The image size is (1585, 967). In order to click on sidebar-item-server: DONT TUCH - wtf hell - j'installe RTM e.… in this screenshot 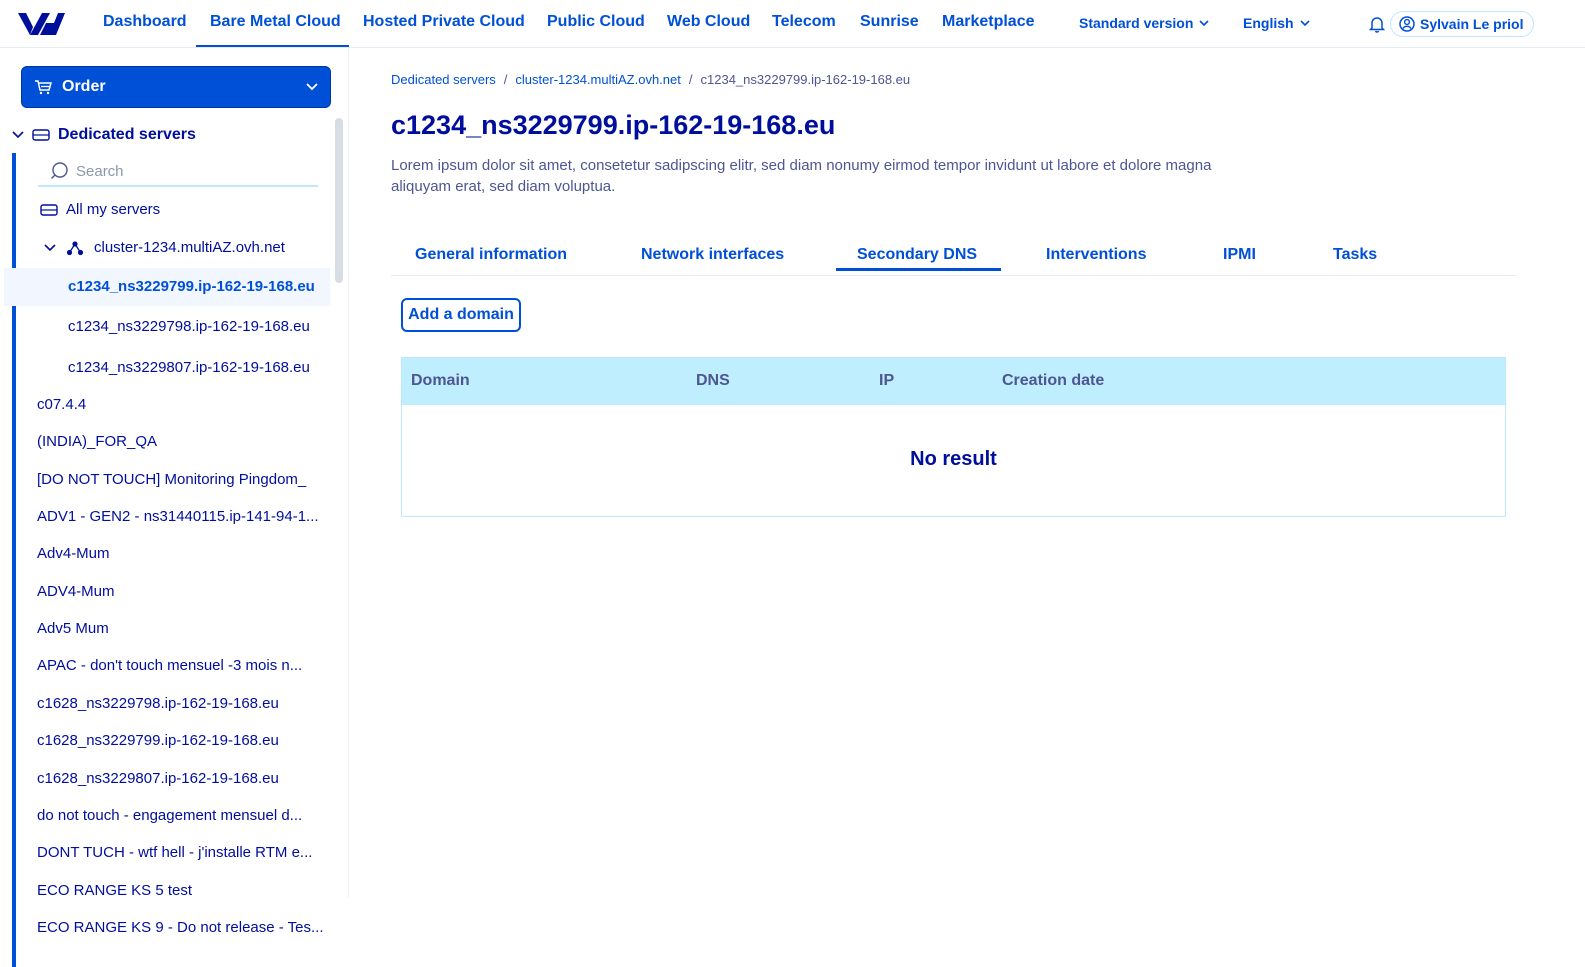, I will do `click(183, 852)`.